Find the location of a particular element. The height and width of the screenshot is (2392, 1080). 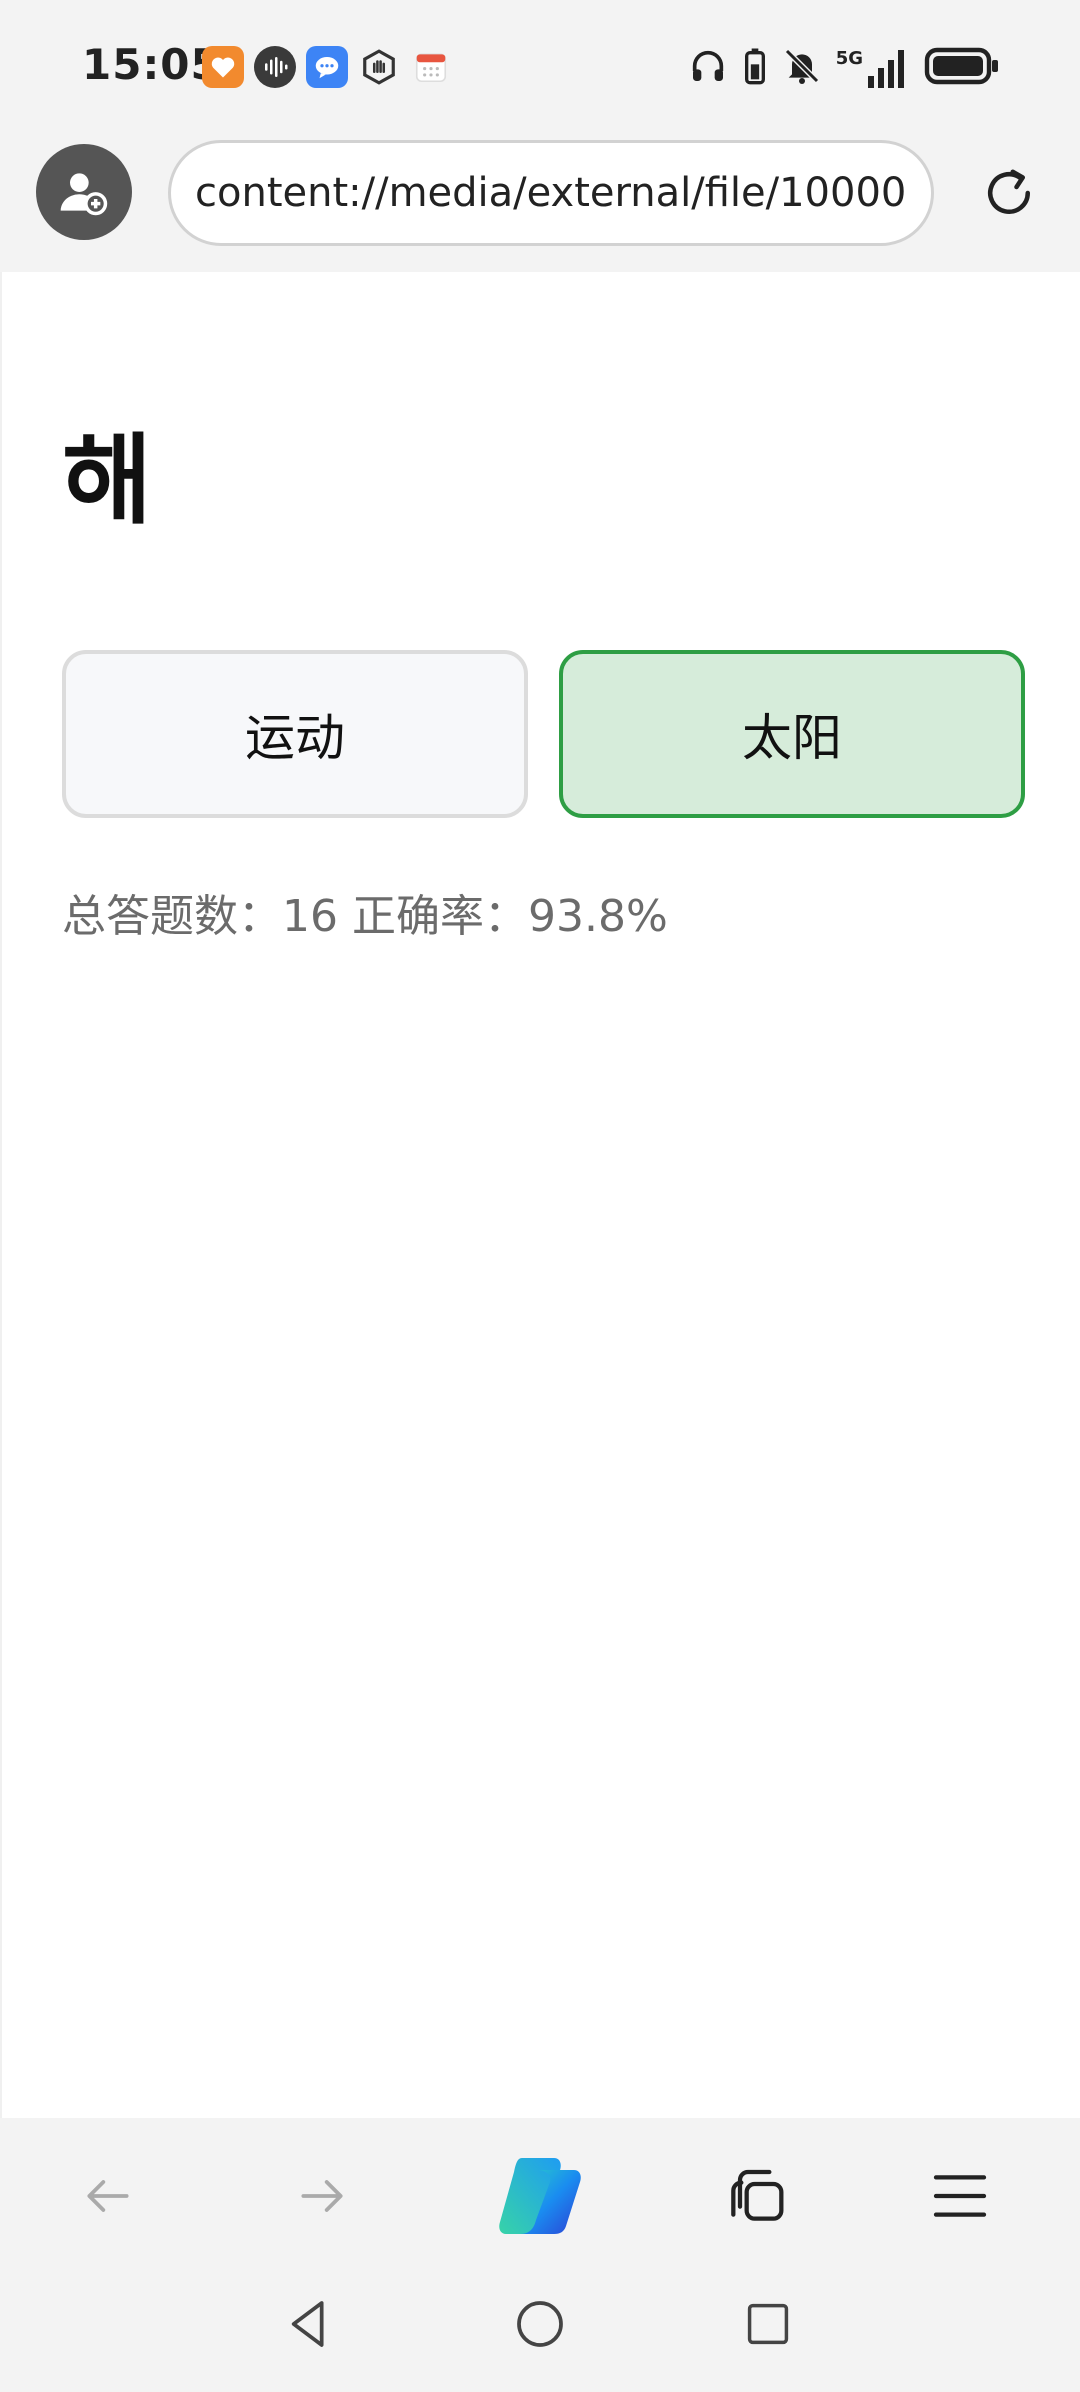

system-status-icons: 5G is located at coordinates (844, 68).